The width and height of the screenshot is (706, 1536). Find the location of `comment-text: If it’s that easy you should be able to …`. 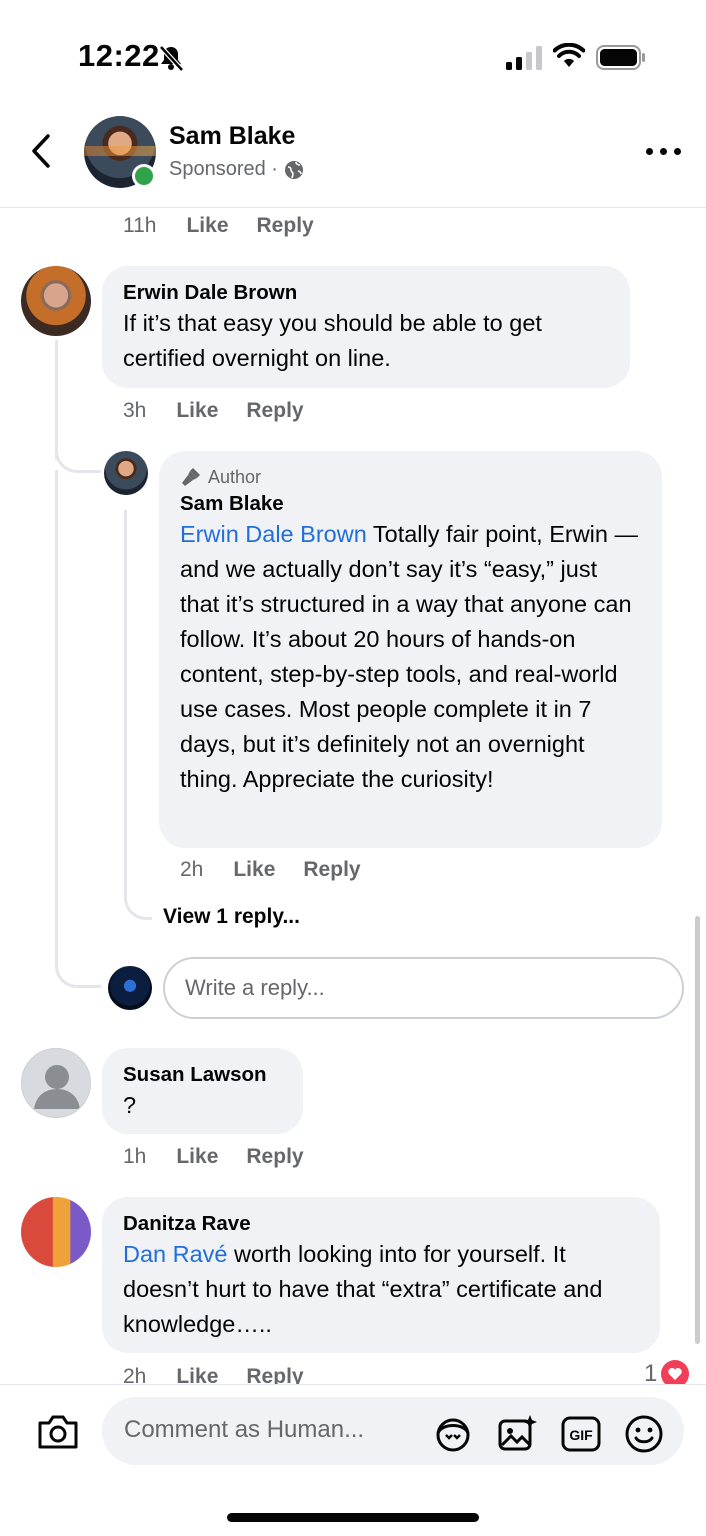

comment-text: If it’s that easy you should be able to … is located at coordinates (332, 340).